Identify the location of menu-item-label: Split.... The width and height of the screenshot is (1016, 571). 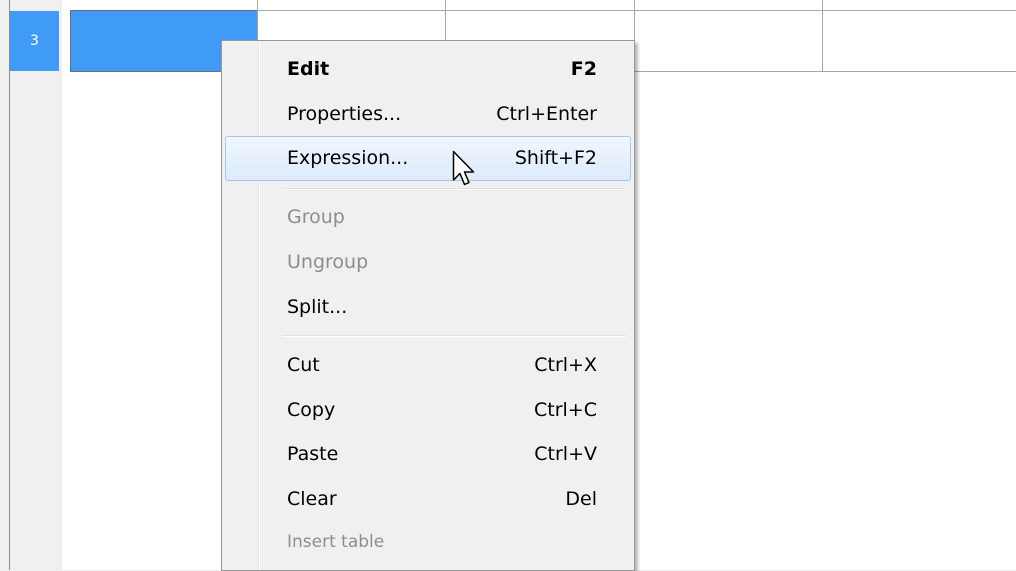
(317, 307).